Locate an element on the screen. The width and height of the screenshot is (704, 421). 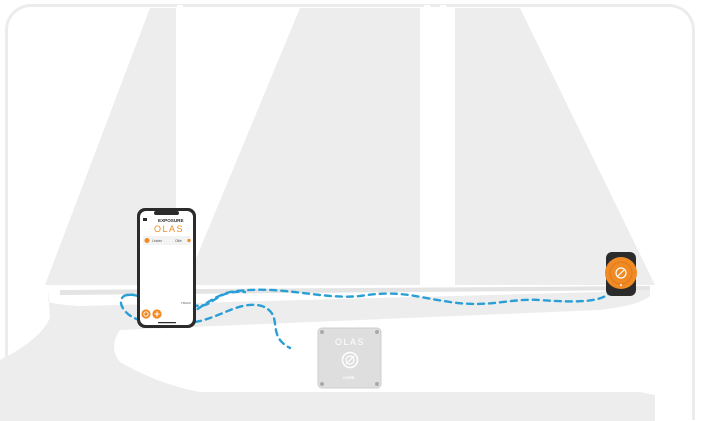
phone-status-mark is located at coordinates (145, 219).